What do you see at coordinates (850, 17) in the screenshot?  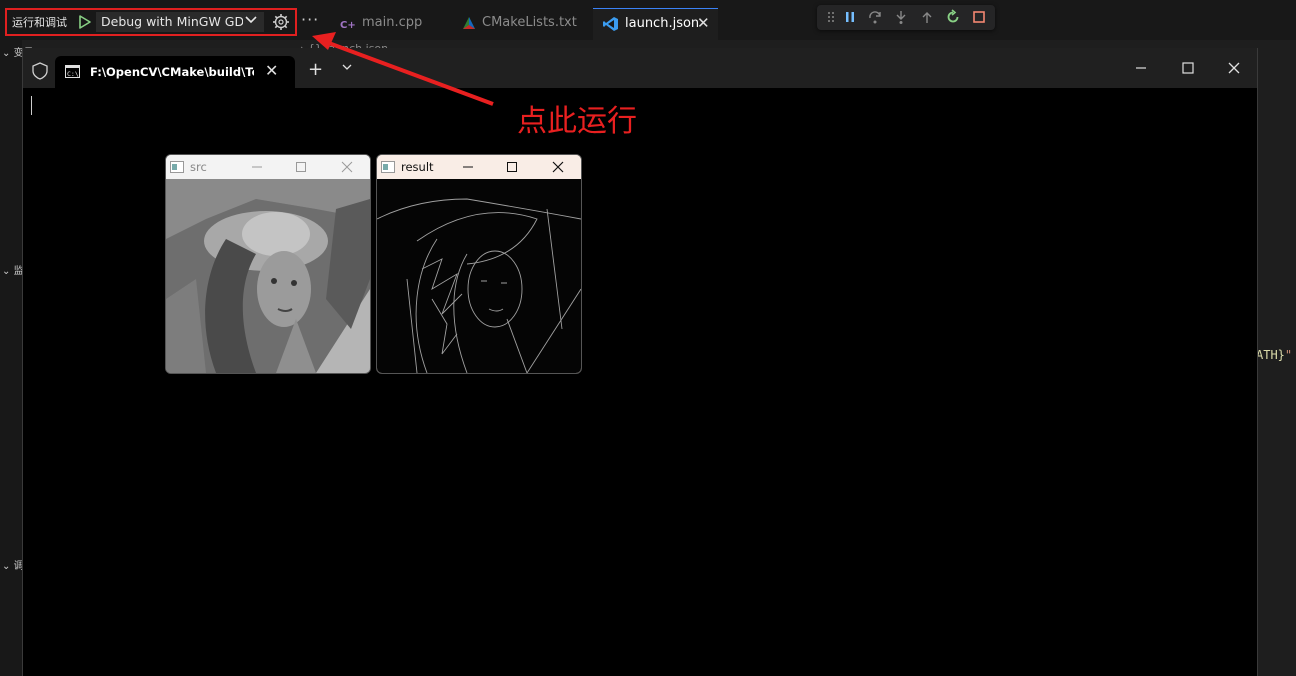 I see `pause-icon` at bounding box center [850, 17].